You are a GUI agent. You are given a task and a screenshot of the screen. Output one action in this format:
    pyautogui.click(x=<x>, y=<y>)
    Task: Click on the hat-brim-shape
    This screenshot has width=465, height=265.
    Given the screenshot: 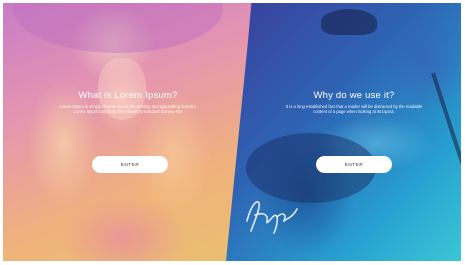 What is the action you would take?
    pyautogui.click(x=118, y=28)
    